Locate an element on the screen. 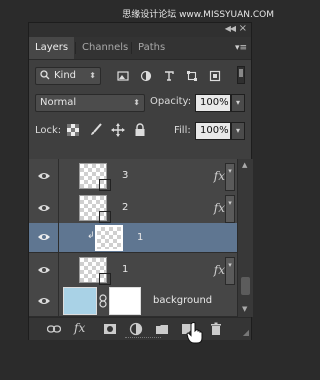 This screenshot has width=320, height=380. layer-row-1: 1 fx ▾ is located at coordinates (133, 271).